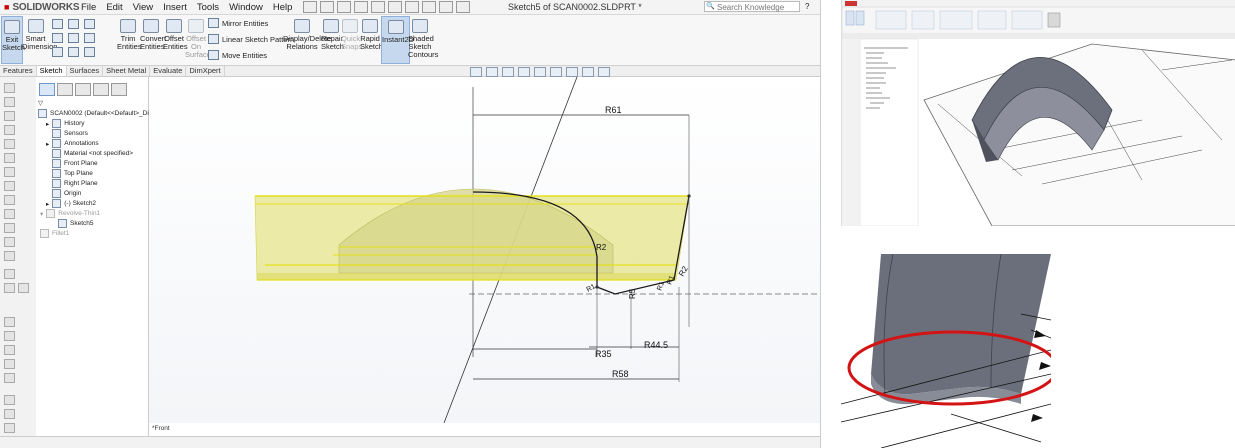 This screenshot has height=448, width=1235. Describe the element at coordinates (603, 354) in the screenshot. I see `dimension-r35: R35` at that location.